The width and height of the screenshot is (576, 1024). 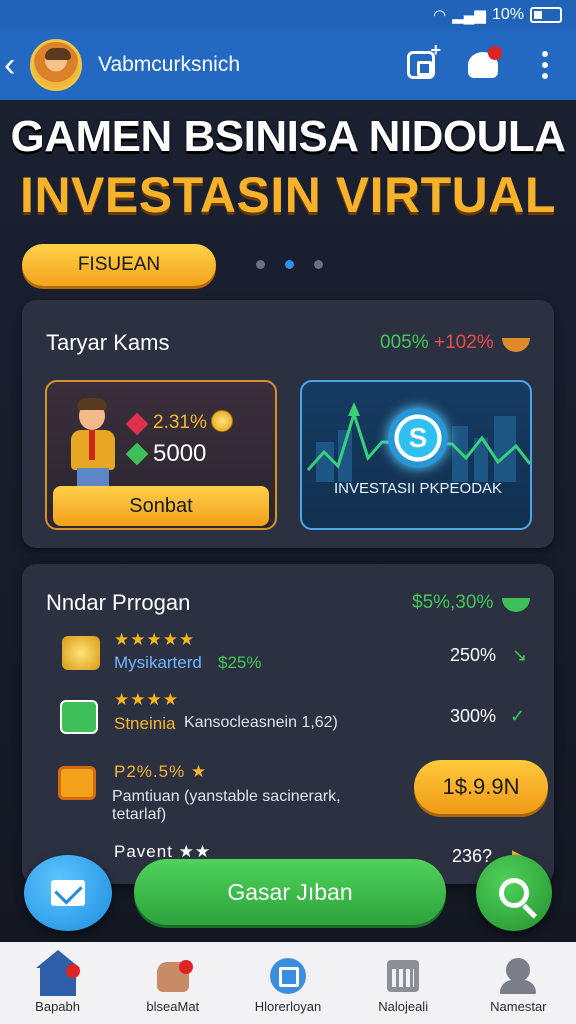 I want to click on hero-title: GAMEN BSINISA NIDOULA, so click(x=288, y=136).